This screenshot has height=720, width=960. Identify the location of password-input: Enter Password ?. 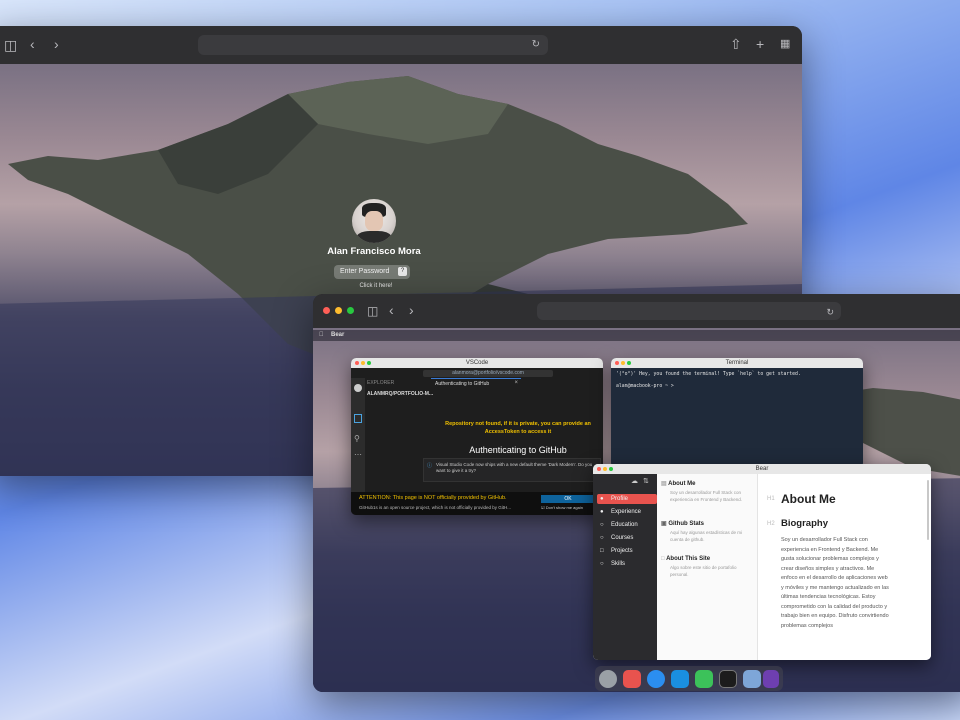
(372, 272).